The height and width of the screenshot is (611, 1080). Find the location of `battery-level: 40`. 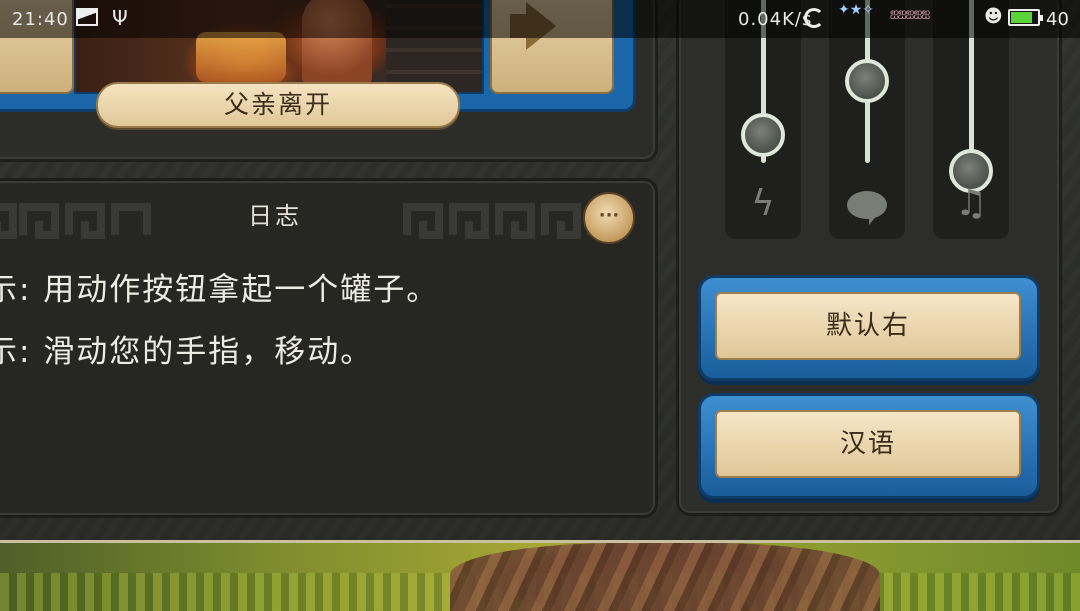

battery-level: 40 is located at coordinates (1057, 19).